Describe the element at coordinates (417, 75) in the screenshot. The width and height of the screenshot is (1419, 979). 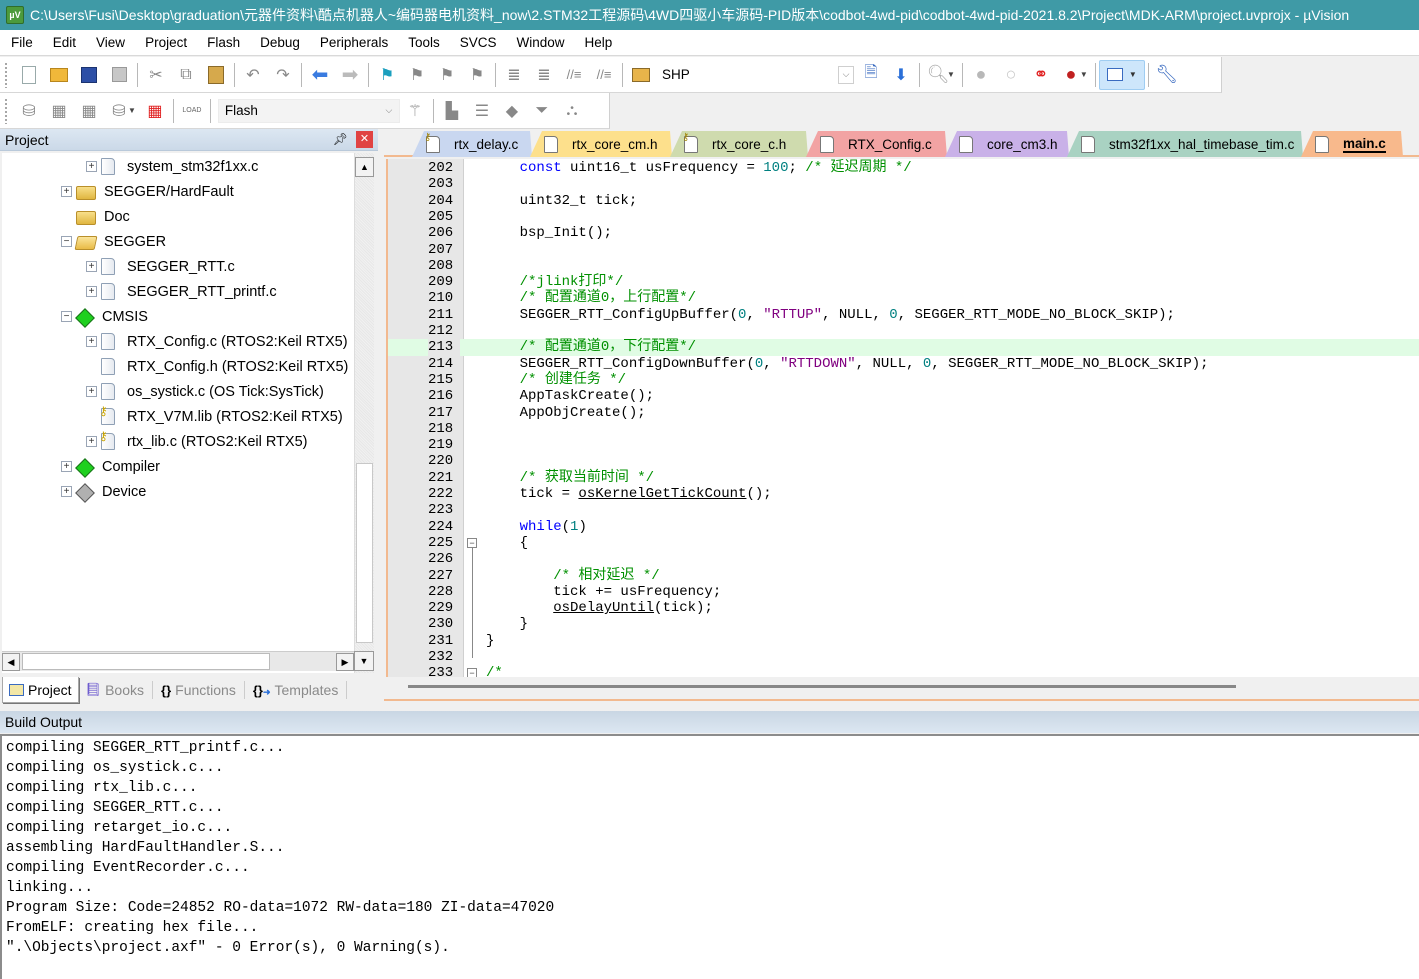
I see `previous-bookmark-button: ⚑` at that location.